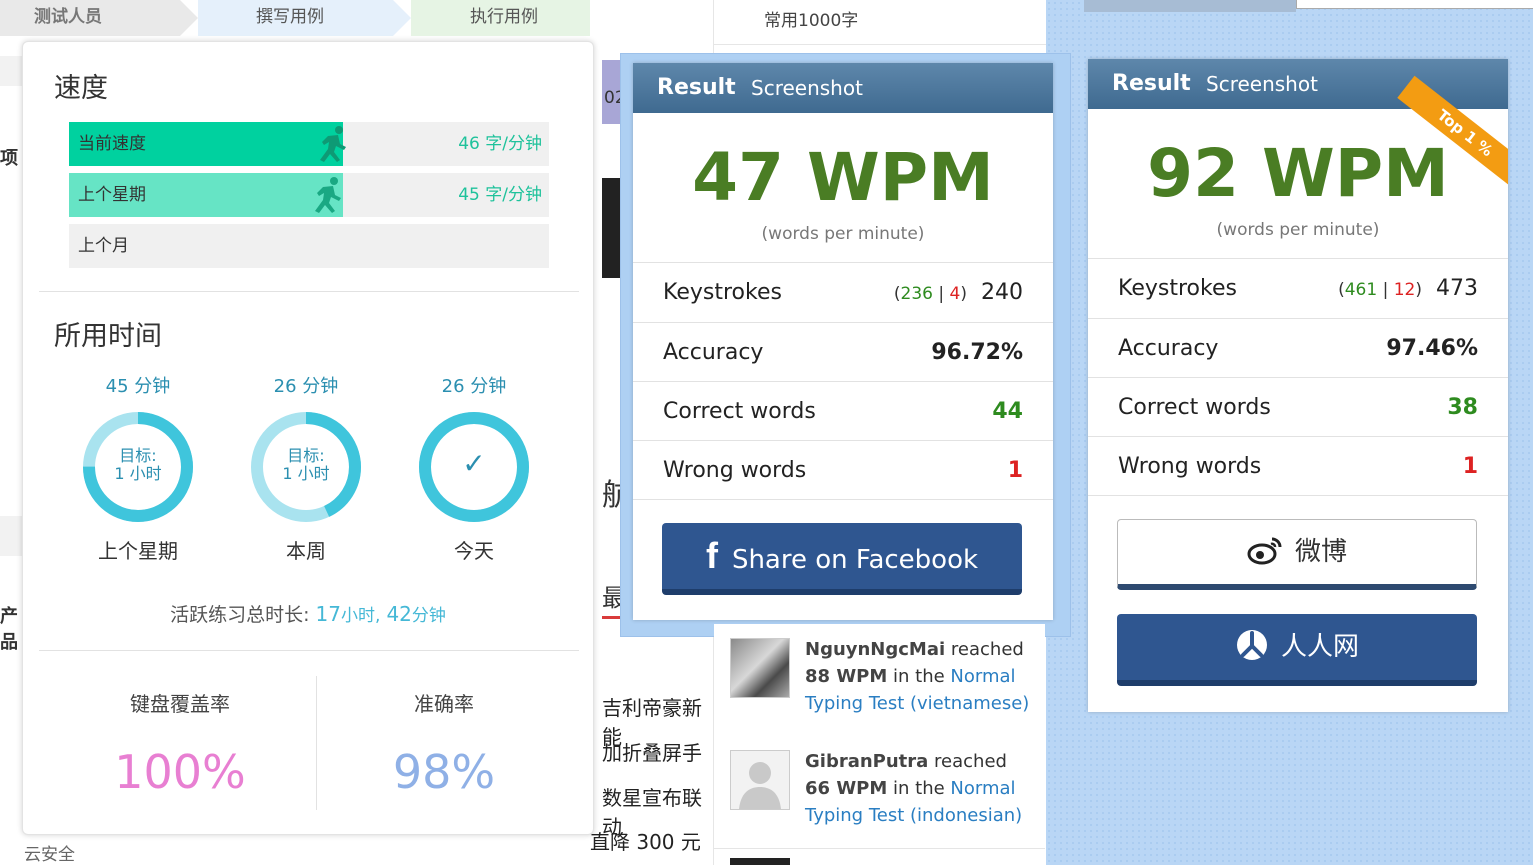 The width and height of the screenshot is (1533, 865). I want to click on result-header: Result Screenshot, so click(843, 88).